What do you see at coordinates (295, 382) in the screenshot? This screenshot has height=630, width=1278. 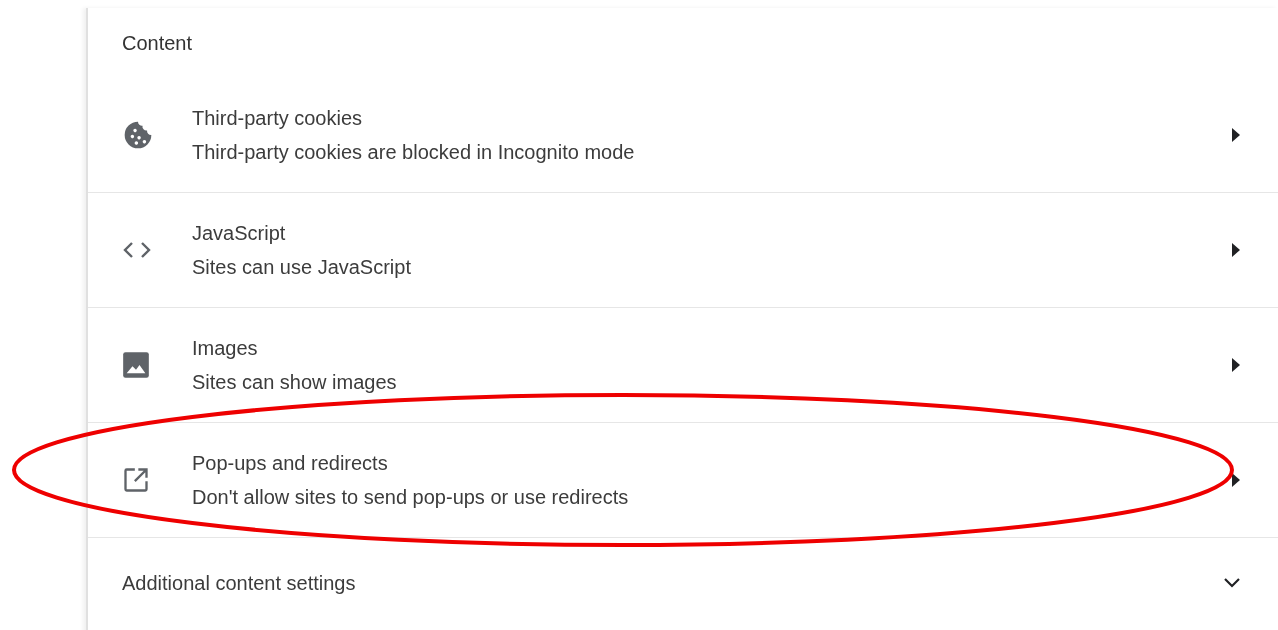 I see `row-description: Sites can show images` at bounding box center [295, 382].